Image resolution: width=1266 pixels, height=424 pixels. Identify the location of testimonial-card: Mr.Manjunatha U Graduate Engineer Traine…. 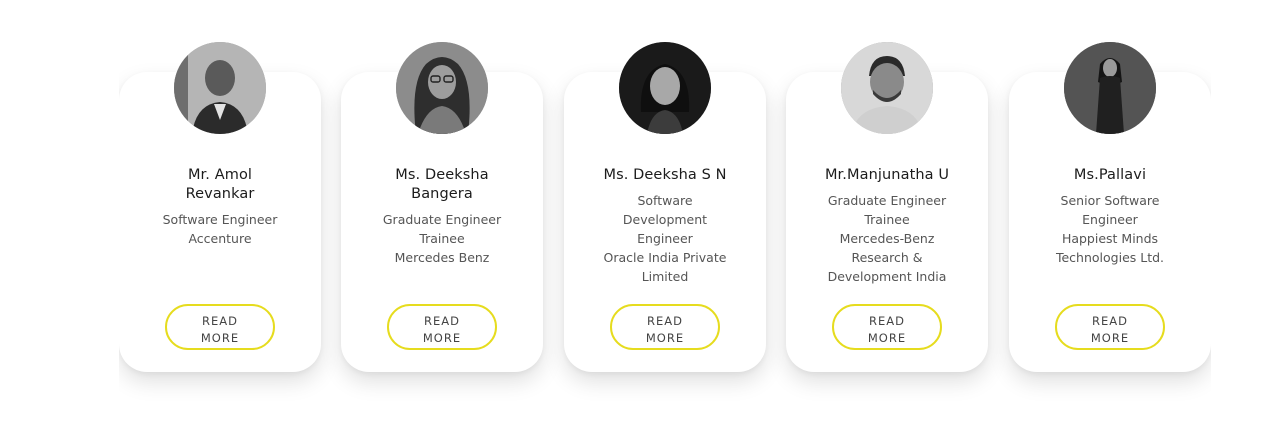
(887, 207).